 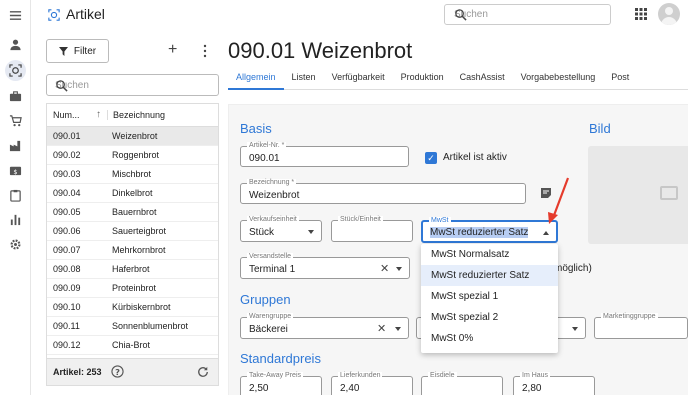 I want to click on table-row: 090.02 Roggenbrot, so click(x=132, y=155).